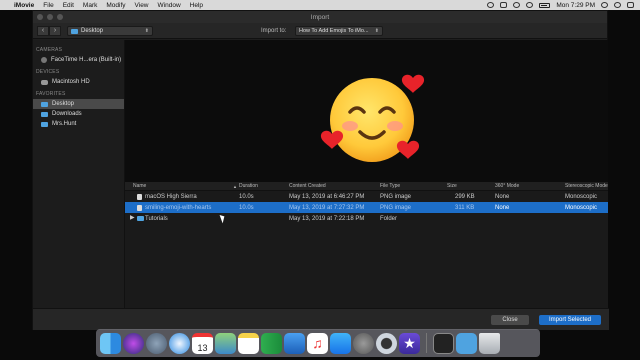 This screenshot has height=360, width=640. What do you see at coordinates (78, 104) in the screenshot?
I see `sidebar-item-desktop: Desktop` at bounding box center [78, 104].